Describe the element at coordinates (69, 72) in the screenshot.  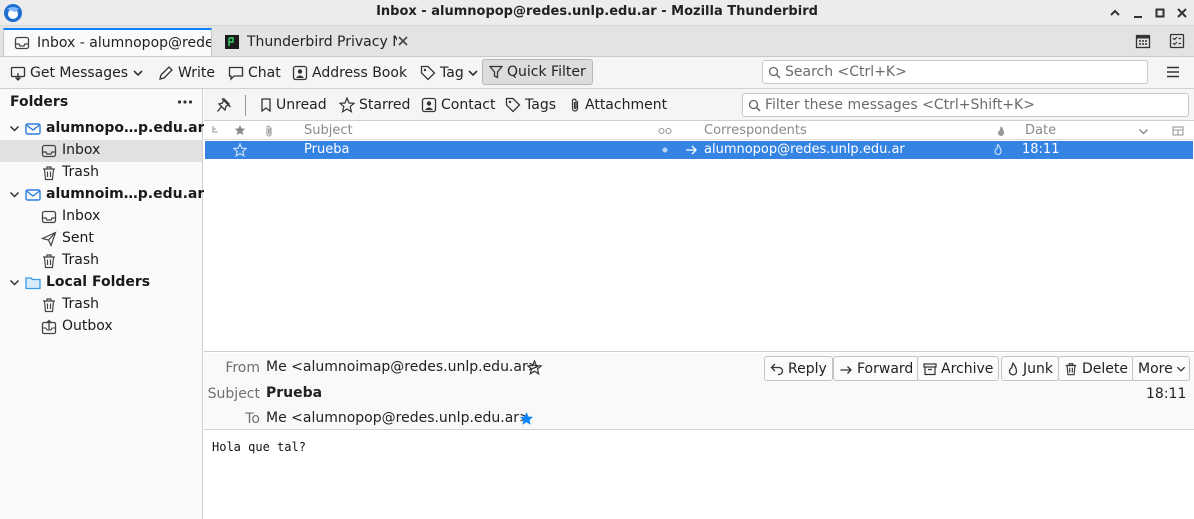
I see `get-messages-button: Get Messages` at that location.